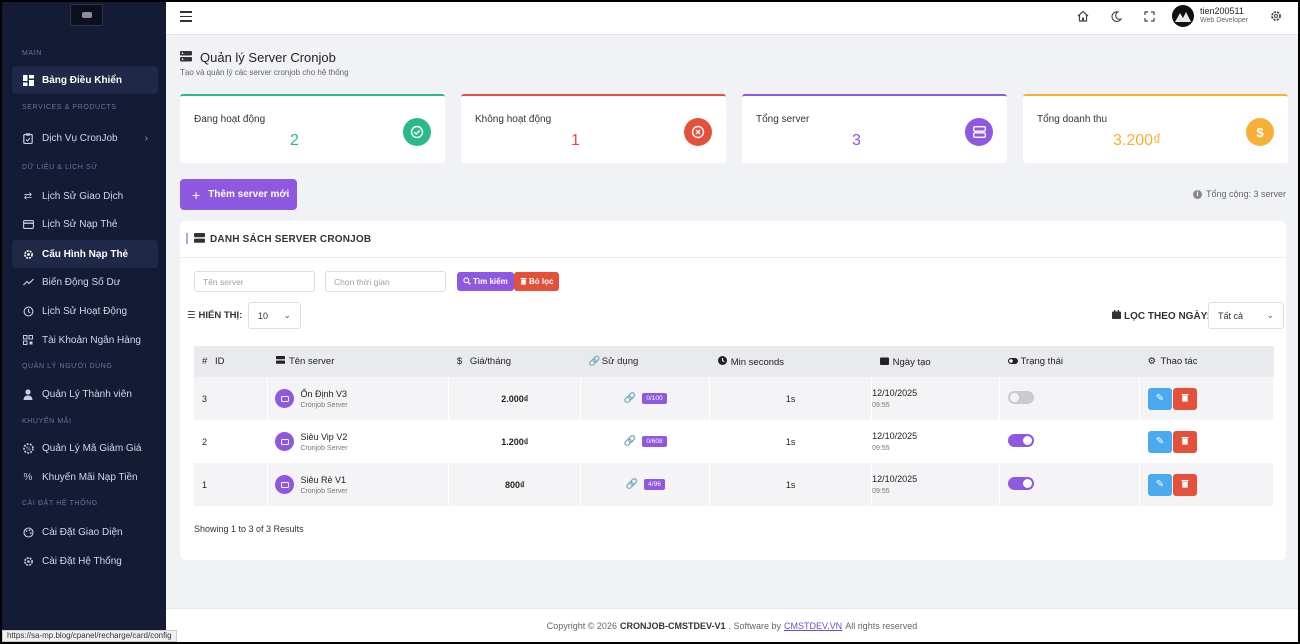 This screenshot has width=1300, height=644. I want to click on menu-toggle-icon, so click(186, 16).